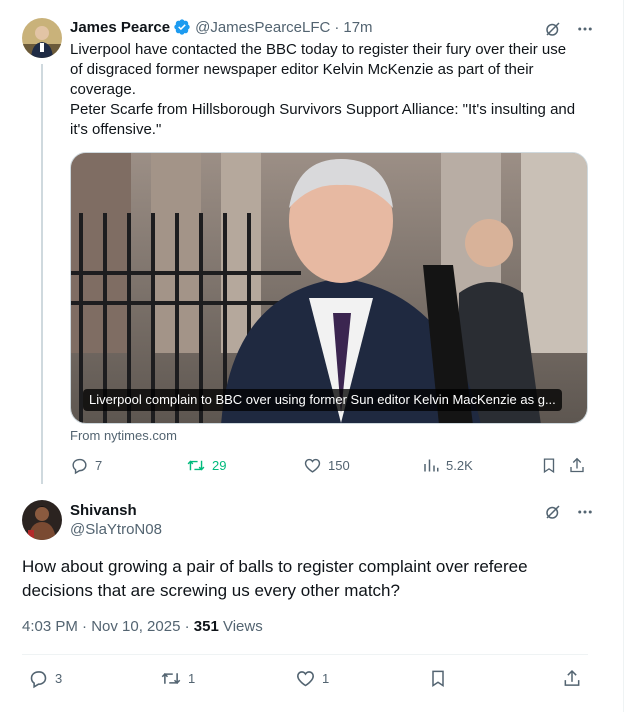  I want to click on views-button: 5.2K, so click(447, 465).